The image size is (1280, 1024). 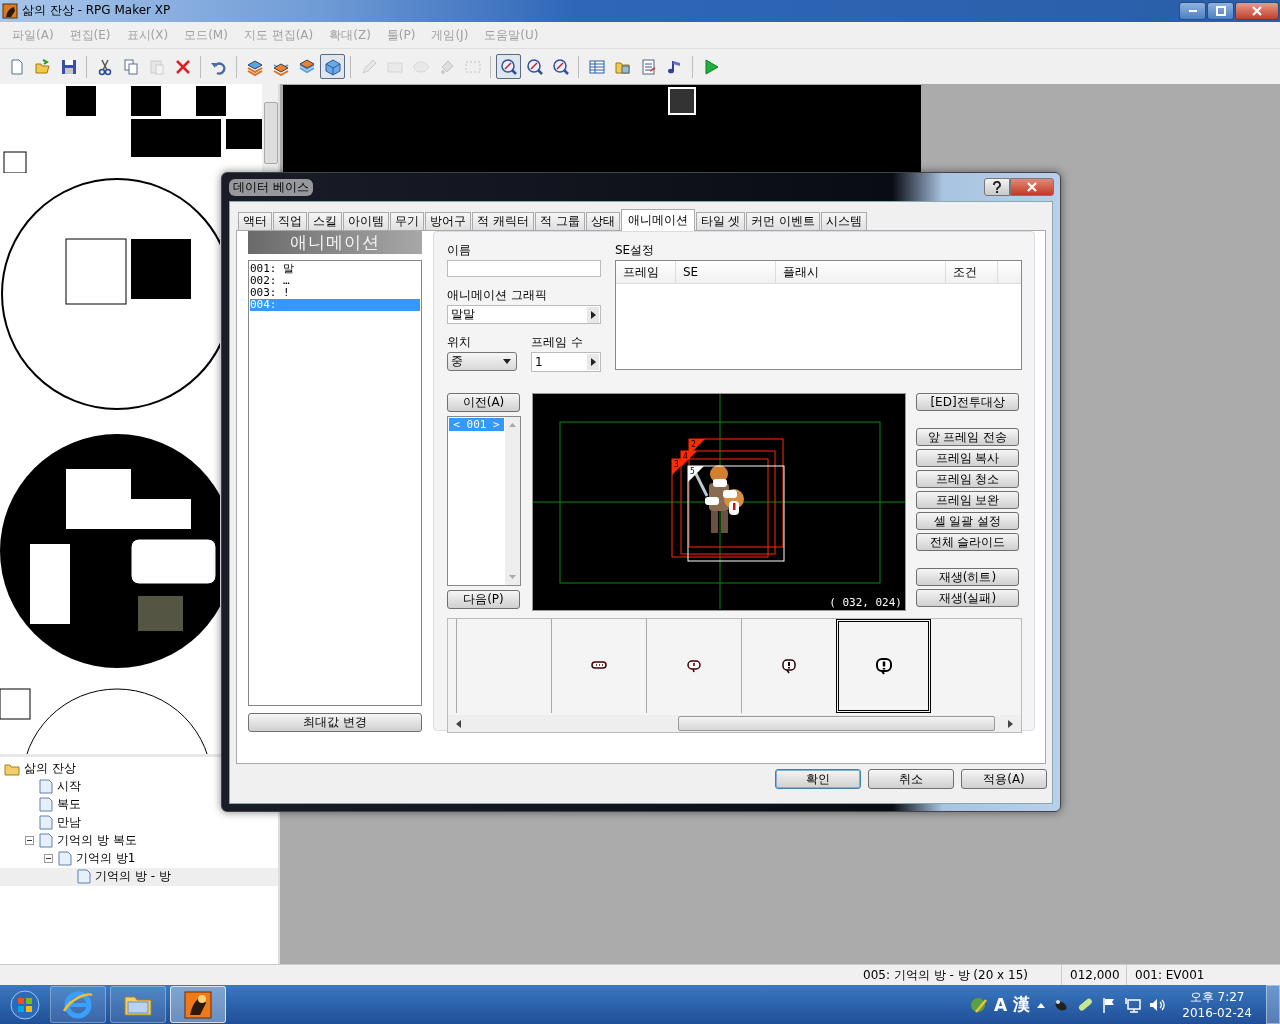 What do you see at coordinates (524, 314) in the screenshot?
I see `graphic-picker: 말말` at bounding box center [524, 314].